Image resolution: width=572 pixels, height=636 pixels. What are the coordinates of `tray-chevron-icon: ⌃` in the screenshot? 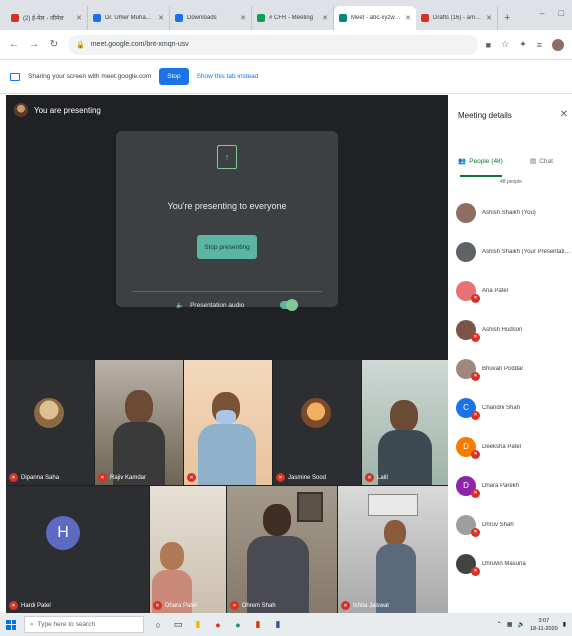 It's located at (499, 624).